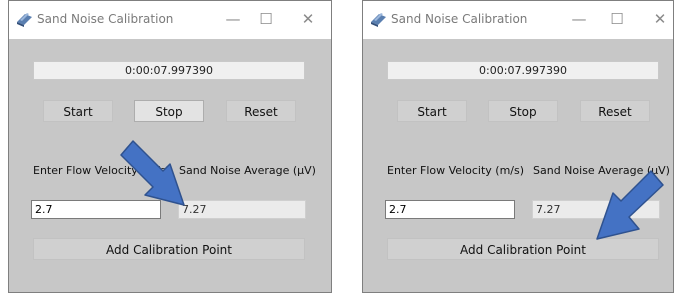 This screenshot has width=682, height=295. I want to click on sand-noise-average-field: 7.27, so click(242, 209).